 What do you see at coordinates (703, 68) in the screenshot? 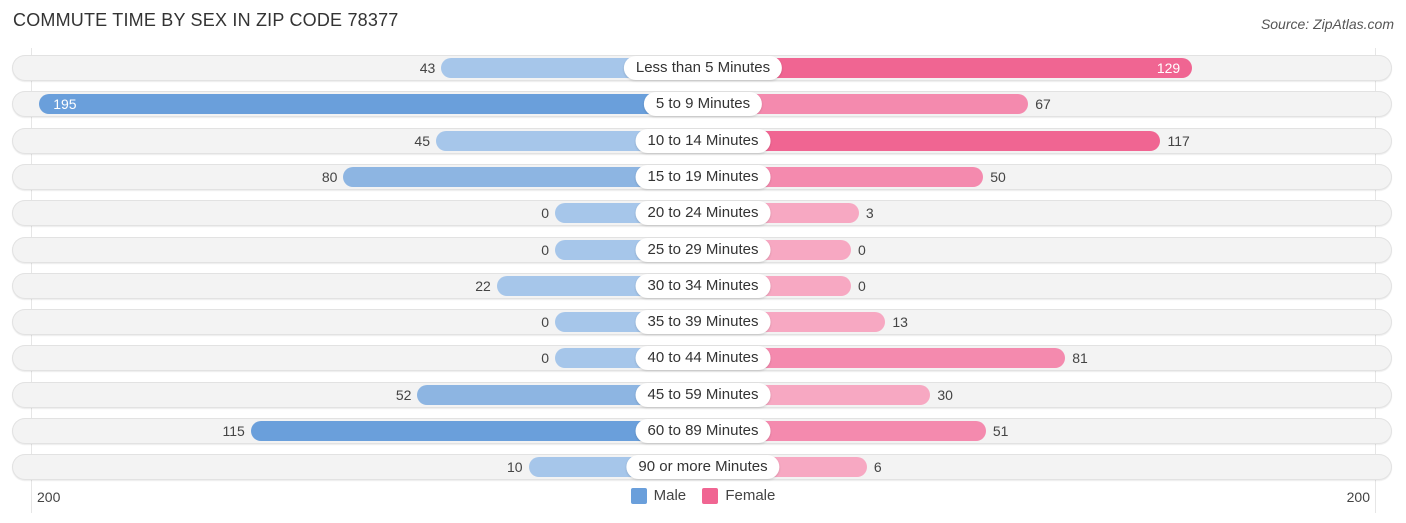
I see `category-label: Less than 5 Minutes` at bounding box center [703, 68].